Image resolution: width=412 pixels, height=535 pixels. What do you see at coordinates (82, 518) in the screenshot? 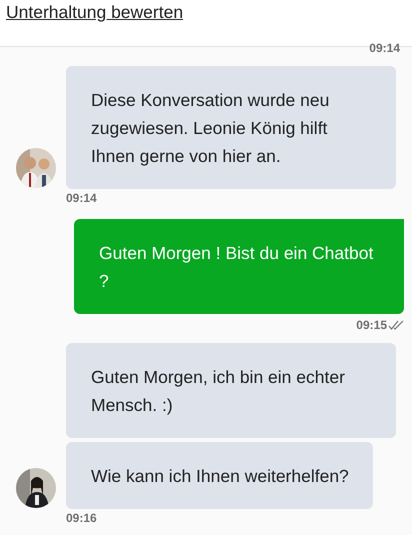
I see `timestamp: 09:16` at bounding box center [82, 518].